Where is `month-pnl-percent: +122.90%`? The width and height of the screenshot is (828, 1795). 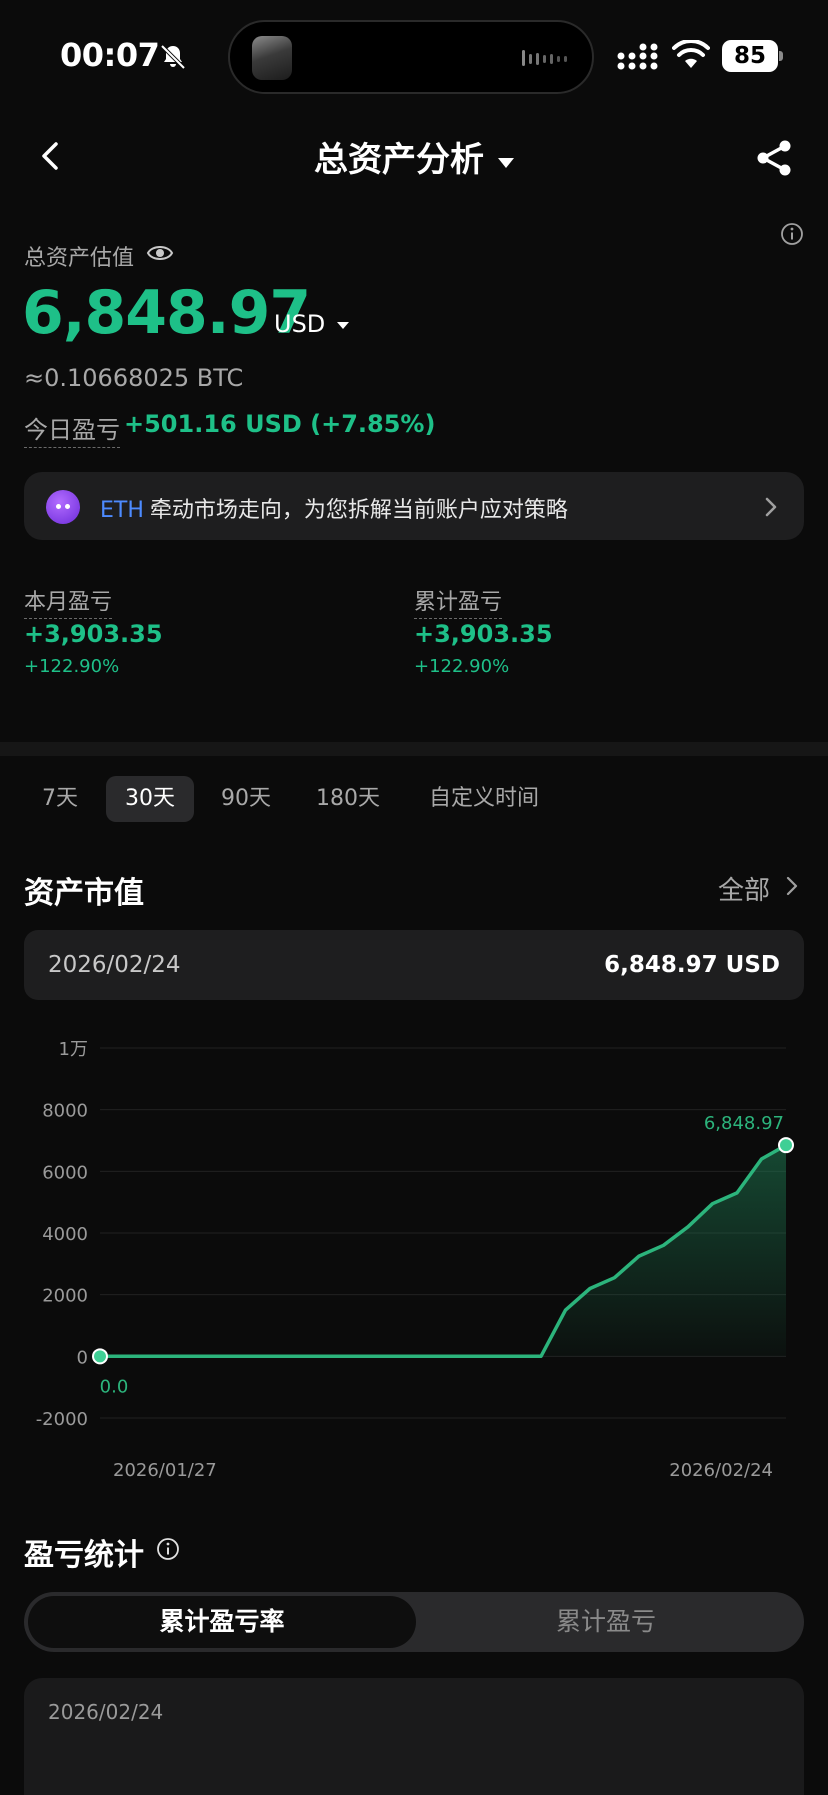
month-pnl-percent: +122.90% is located at coordinates (72, 666).